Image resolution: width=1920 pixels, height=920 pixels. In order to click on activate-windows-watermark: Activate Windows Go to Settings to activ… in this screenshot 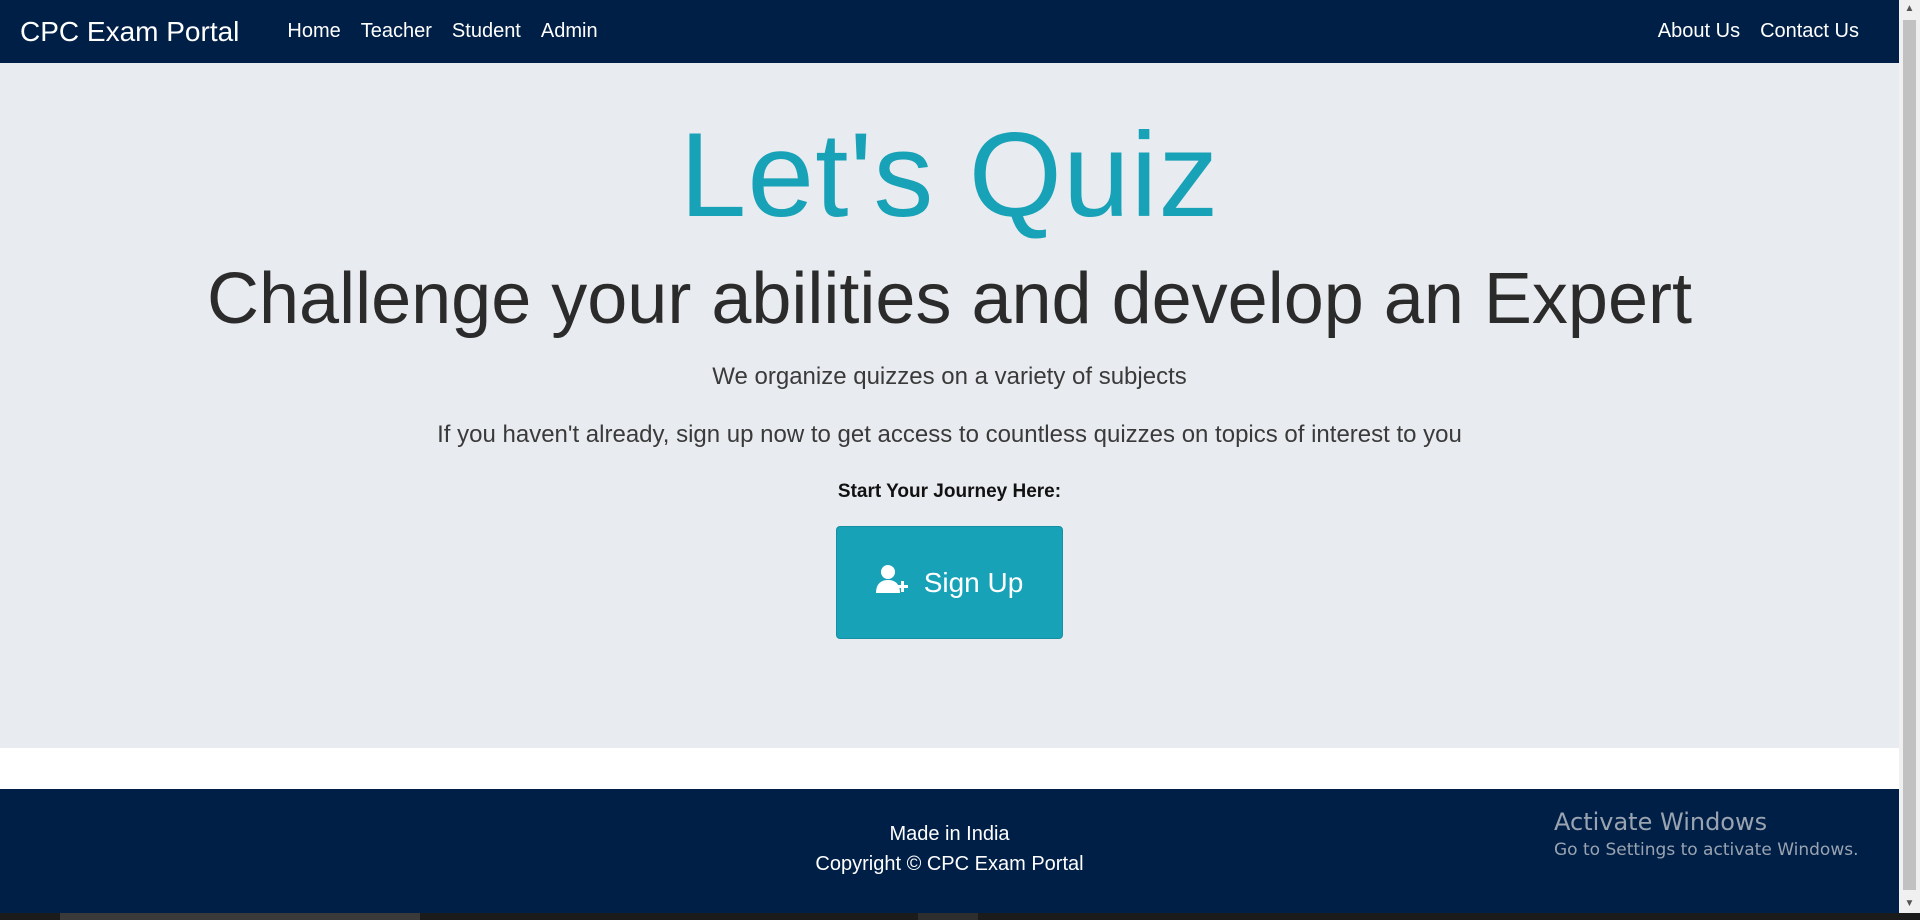, I will do `click(1706, 834)`.